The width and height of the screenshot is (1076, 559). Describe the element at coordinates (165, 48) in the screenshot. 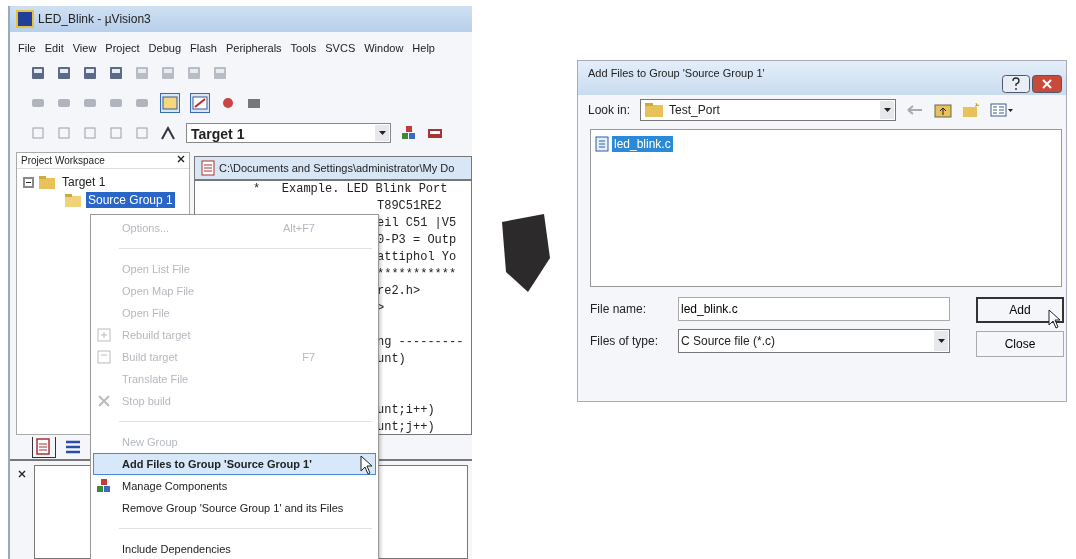

I see `menu-item: Debug` at that location.